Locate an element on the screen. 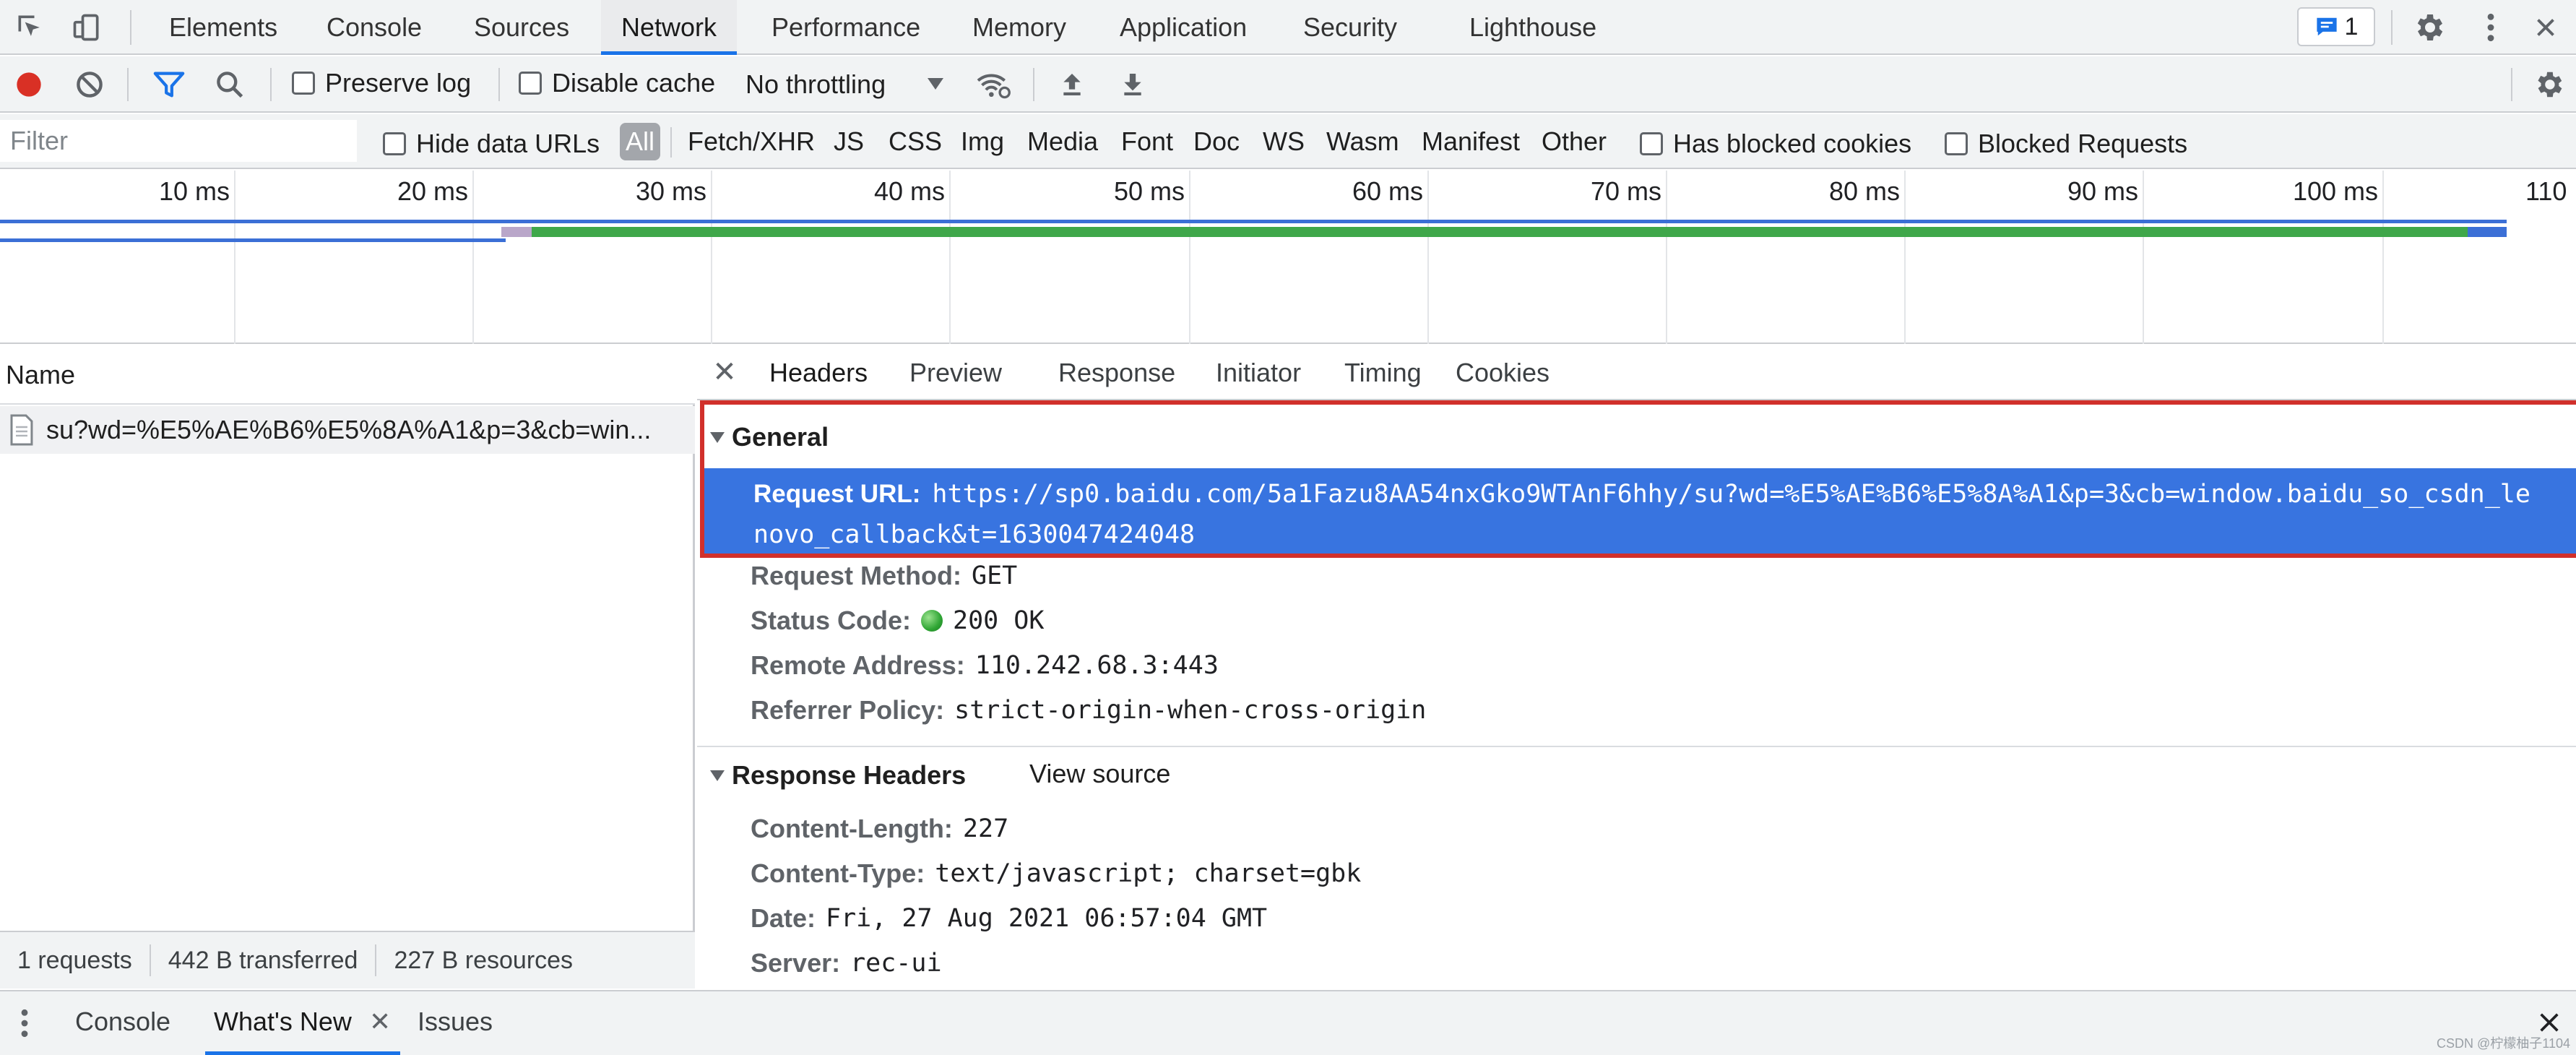  network-conditions-icon is located at coordinates (994, 84).